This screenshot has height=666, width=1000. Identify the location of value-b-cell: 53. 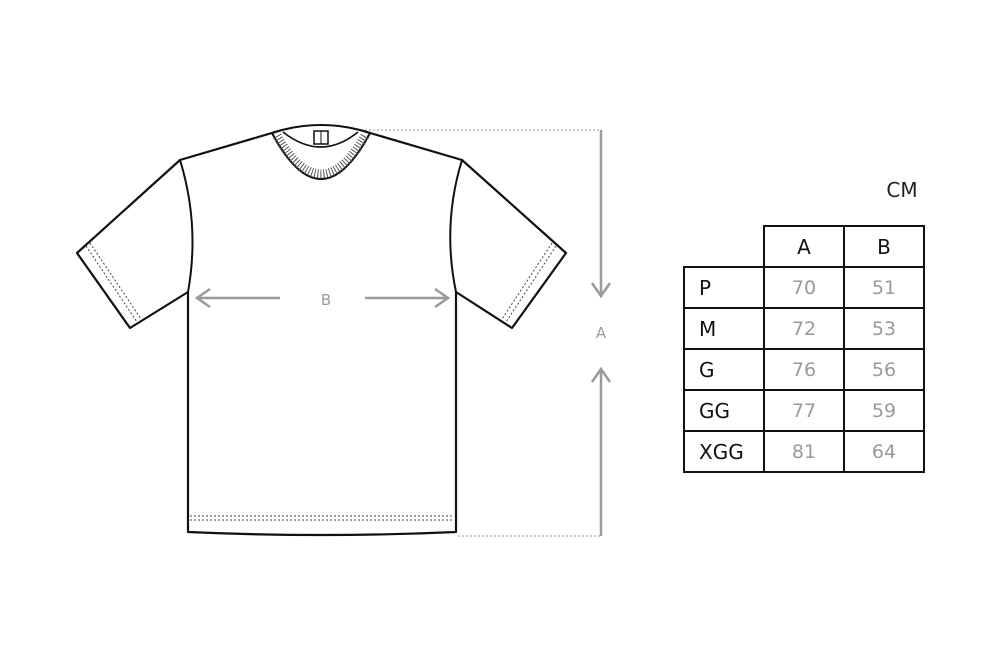
(884, 328).